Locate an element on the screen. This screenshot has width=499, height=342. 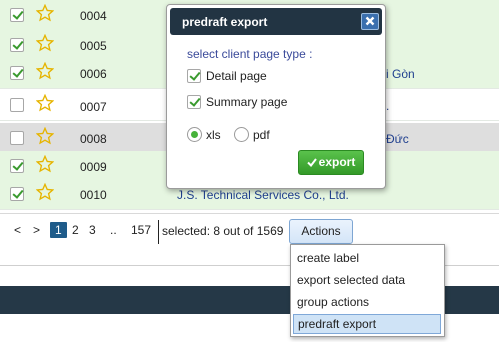
row-client-name: Đức is located at coordinates (397, 139).